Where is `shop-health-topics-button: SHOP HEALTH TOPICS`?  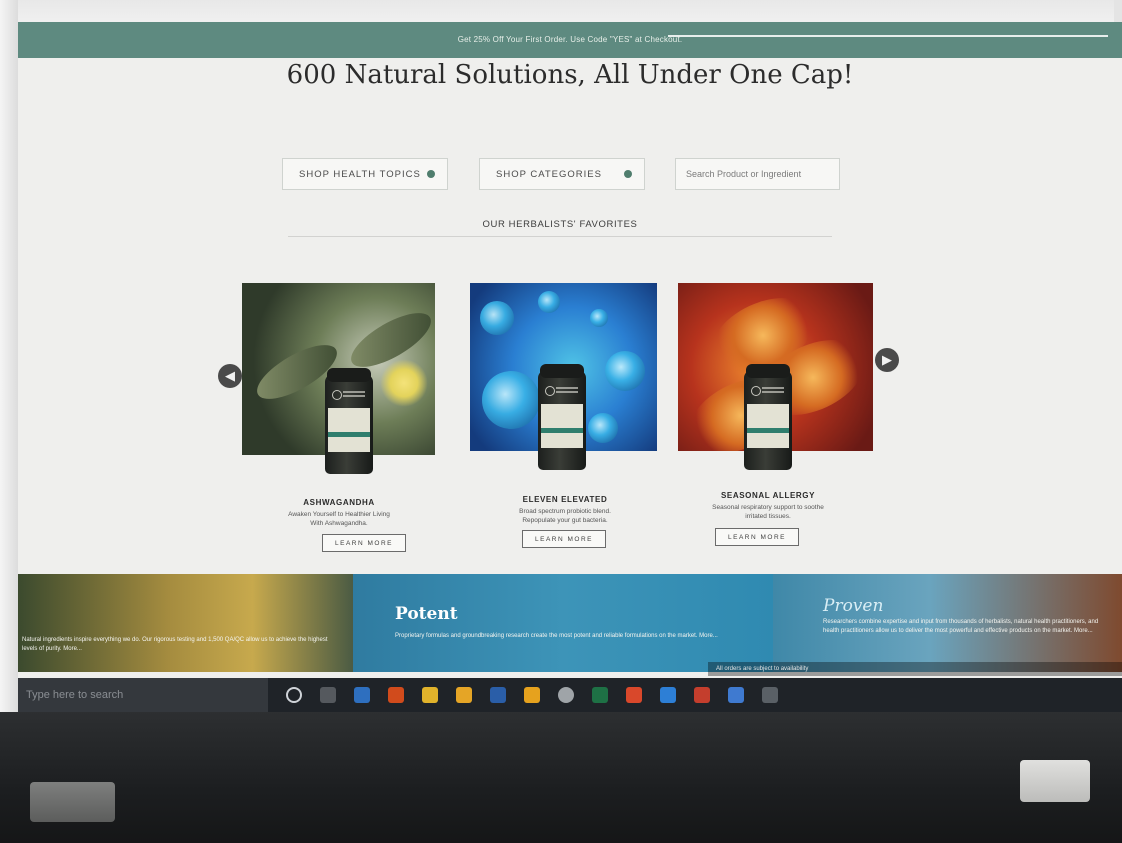
shop-health-topics-button: SHOP HEALTH TOPICS is located at coordinates (365, 174).